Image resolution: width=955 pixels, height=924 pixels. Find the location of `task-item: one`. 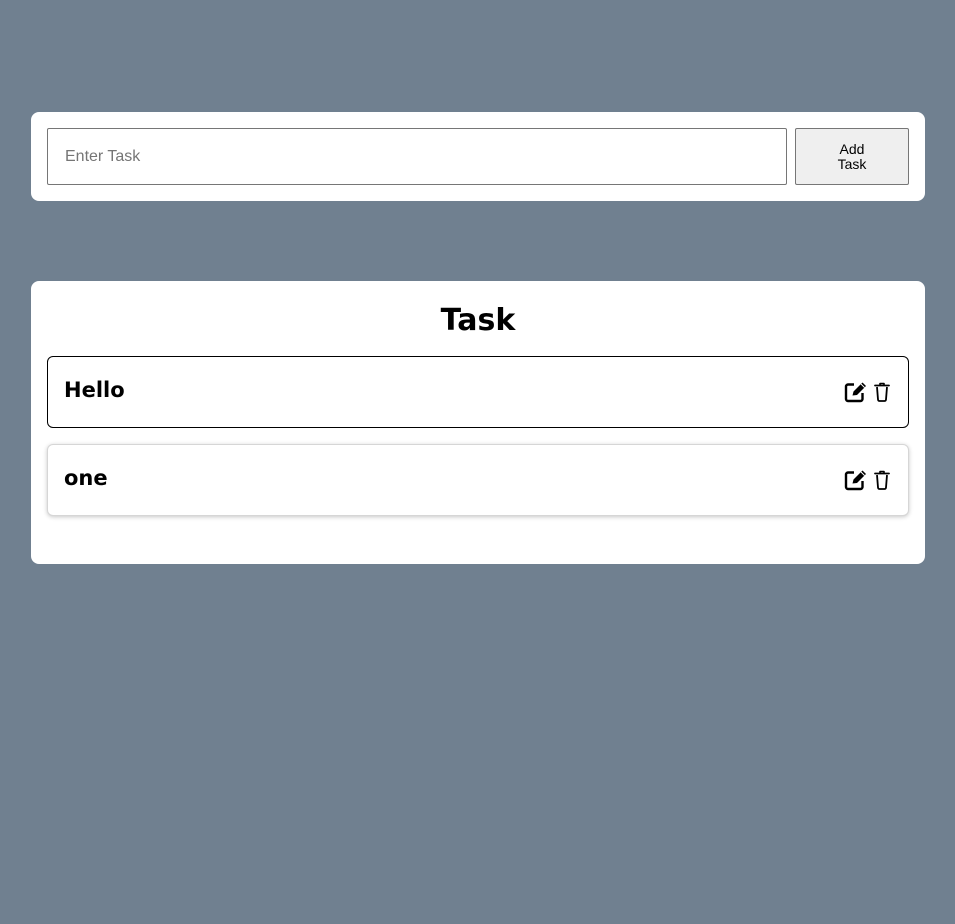

task-item: one is located at coordinates (478, 480).